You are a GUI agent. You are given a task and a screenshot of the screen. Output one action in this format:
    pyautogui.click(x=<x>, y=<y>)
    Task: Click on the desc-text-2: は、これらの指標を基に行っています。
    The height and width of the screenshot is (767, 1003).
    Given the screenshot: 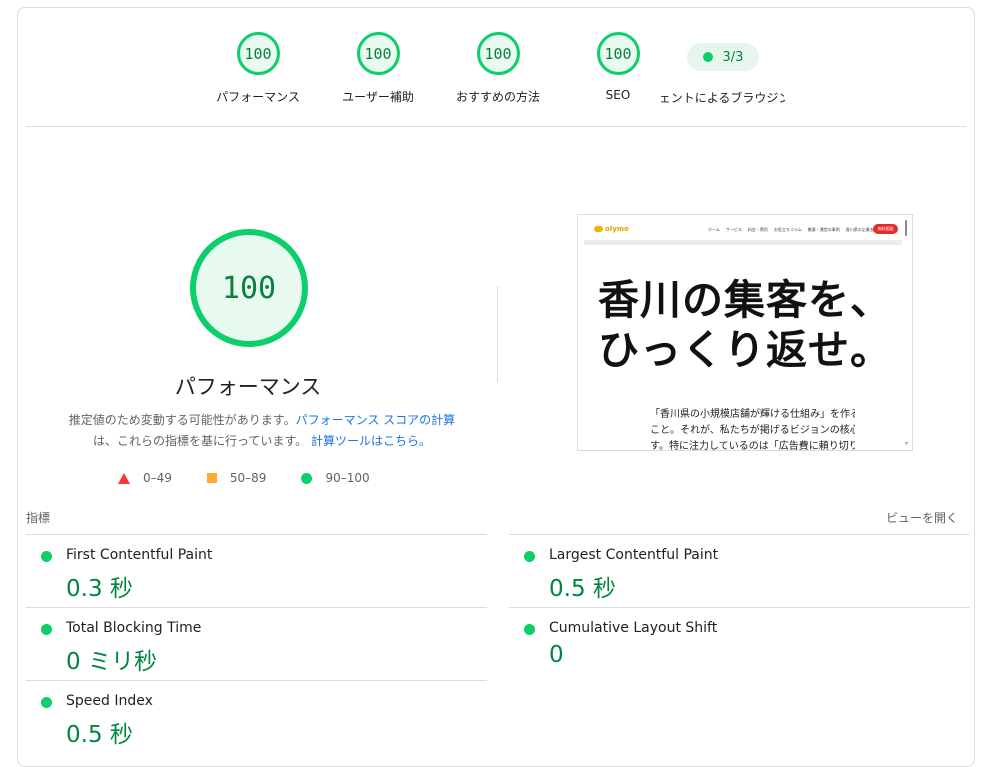 What is the action you would take?
    pyautogui.click(x=200, y=441)
    